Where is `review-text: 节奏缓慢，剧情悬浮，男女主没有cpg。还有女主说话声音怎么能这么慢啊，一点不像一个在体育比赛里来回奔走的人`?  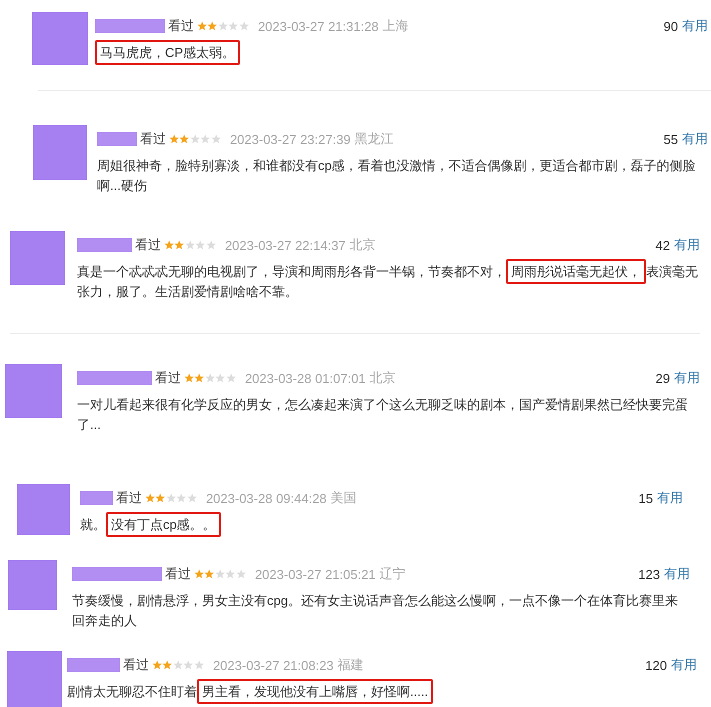 review-text: 节奏缓慢，剧情悬浮，男女主没有cpg。还有女主说话声音怎么能这么慢啊，一点不像一个在体育比赛里来回奔走的人 is located at coordinates (375, 611).